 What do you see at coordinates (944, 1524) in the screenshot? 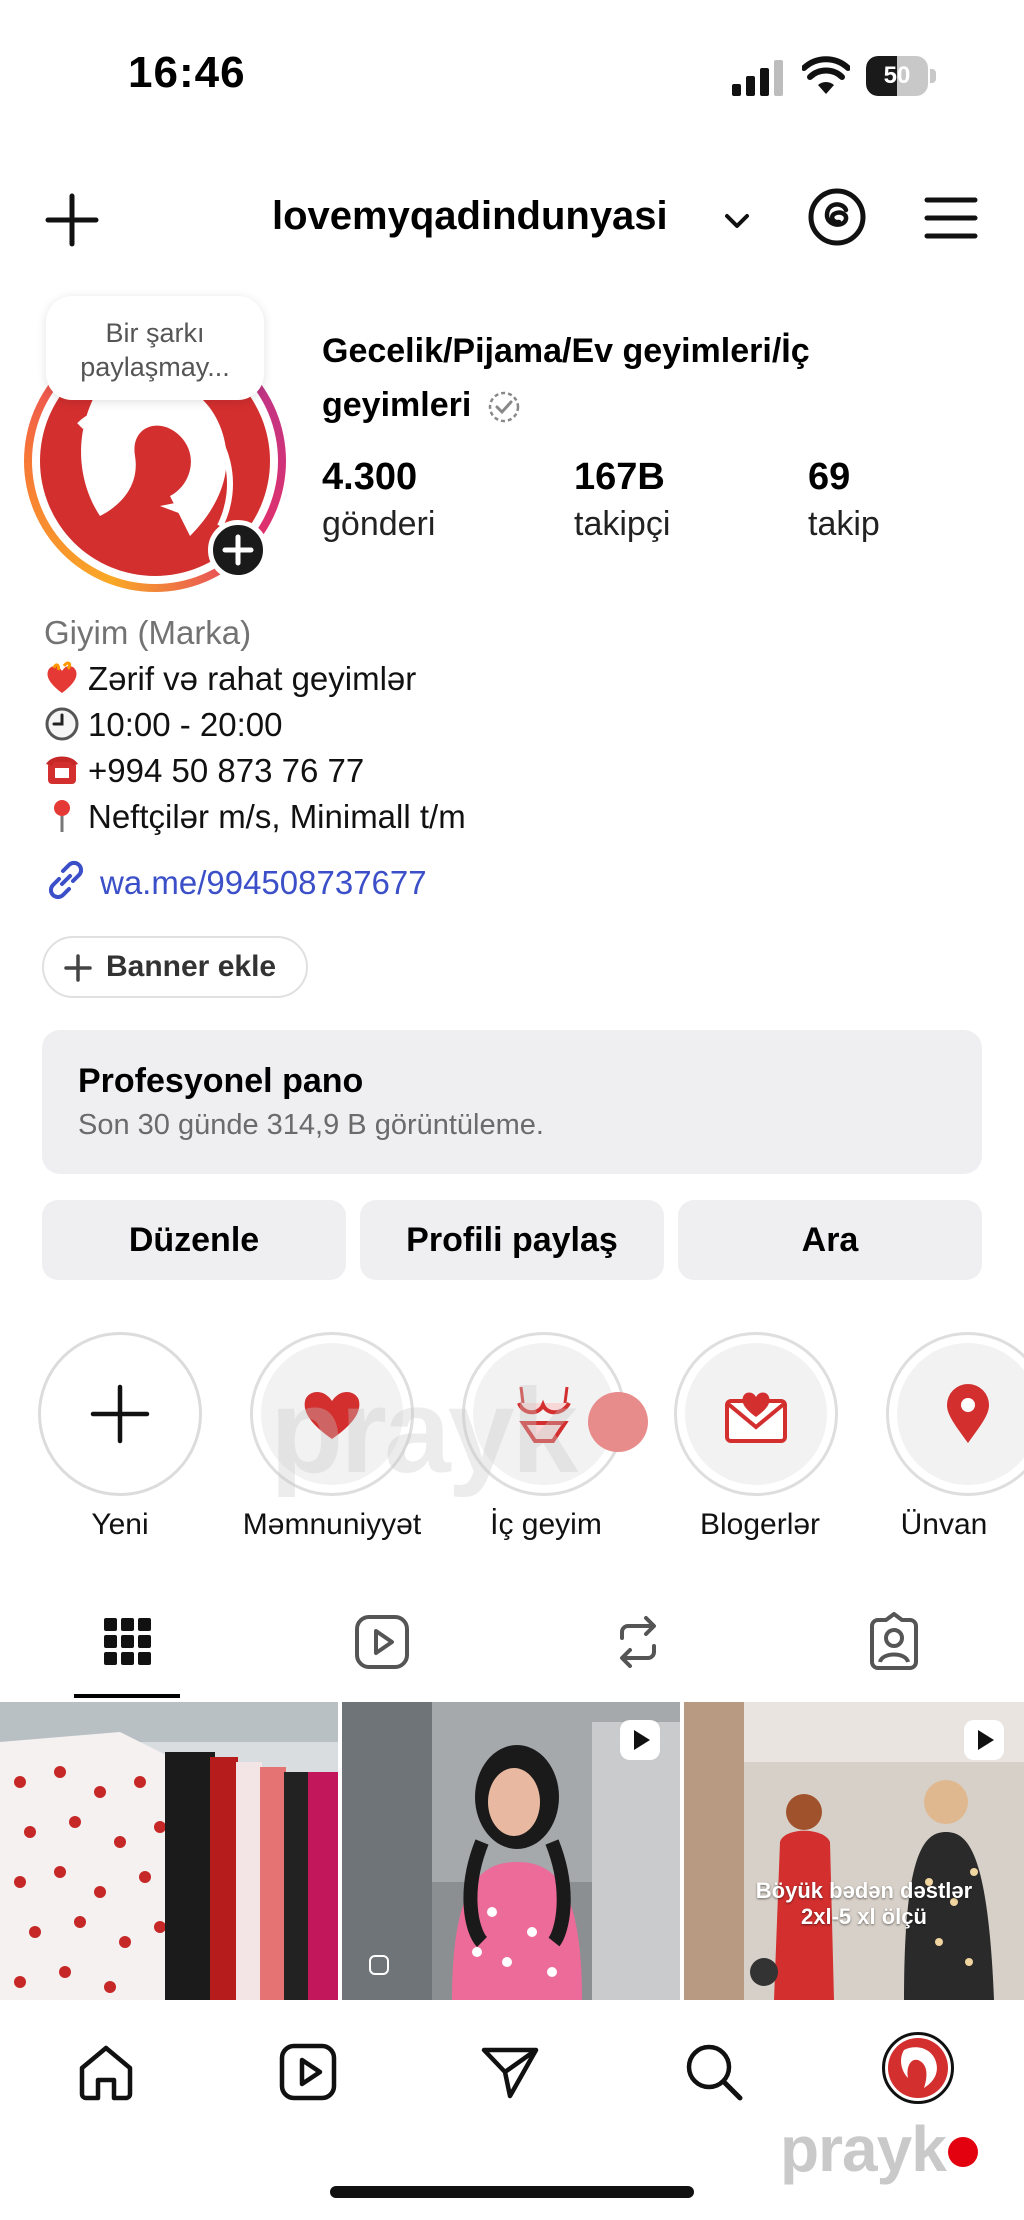
I see `highlight-label-address: Ünvan` at bounding box center [944, 1524].